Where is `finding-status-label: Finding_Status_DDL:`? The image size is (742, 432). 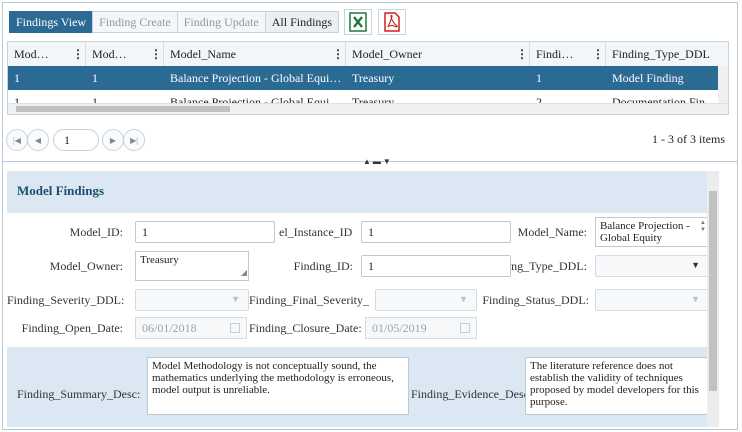
finding-status-label: Finding_Status_DDL: is located at coordinates (535, 300).